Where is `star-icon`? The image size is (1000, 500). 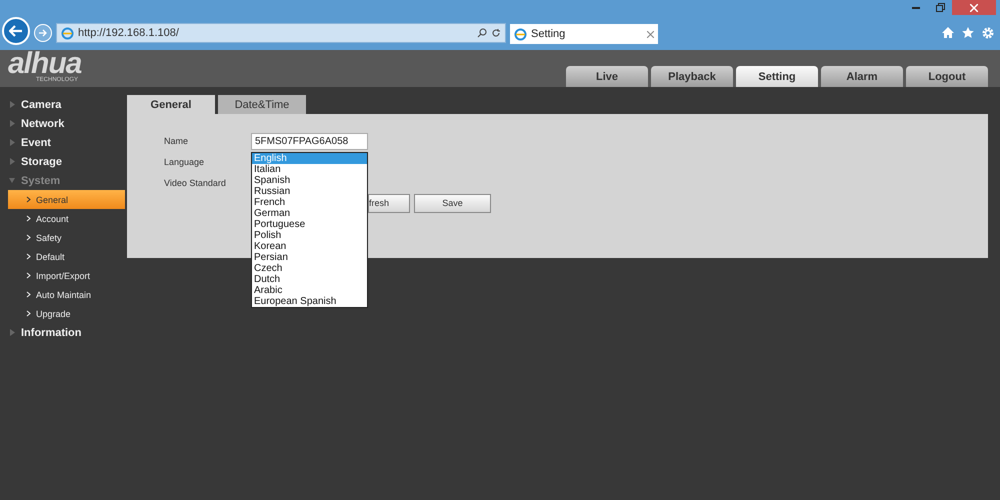 star-icon is located at coordinates (968, 32).